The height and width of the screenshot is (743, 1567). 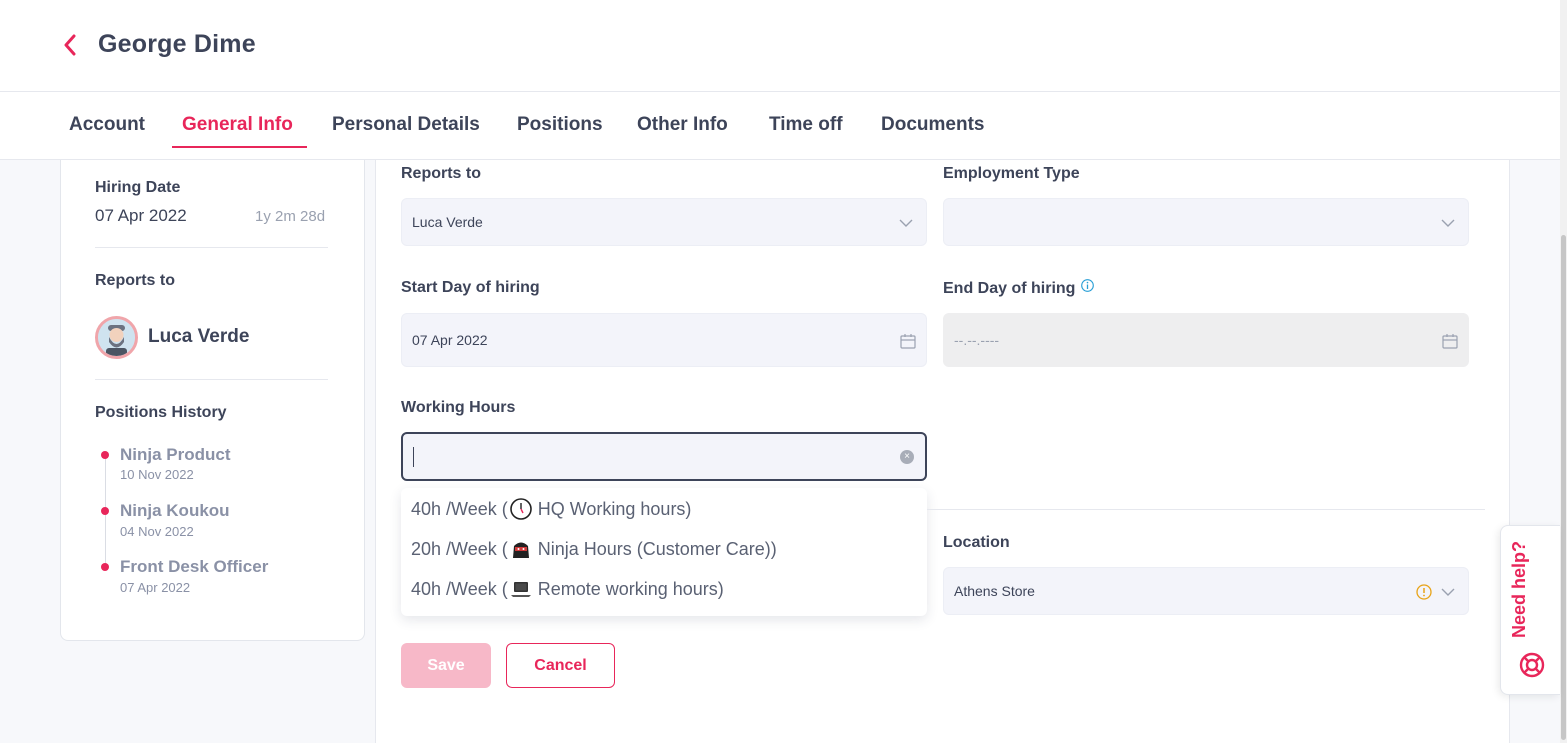 What do you see at coordinates (406, 125) in the screenshot?
I see `tab-personal-details: Personal Details` at bounding box center [406, 125].